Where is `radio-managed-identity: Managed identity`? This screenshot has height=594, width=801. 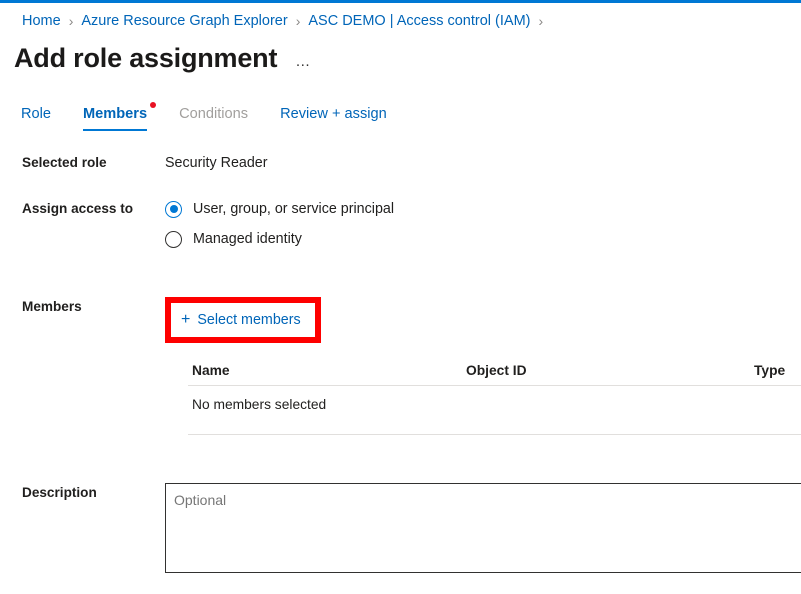 radio-managed-identity: Managed identity is located at coordinates (483, 239).